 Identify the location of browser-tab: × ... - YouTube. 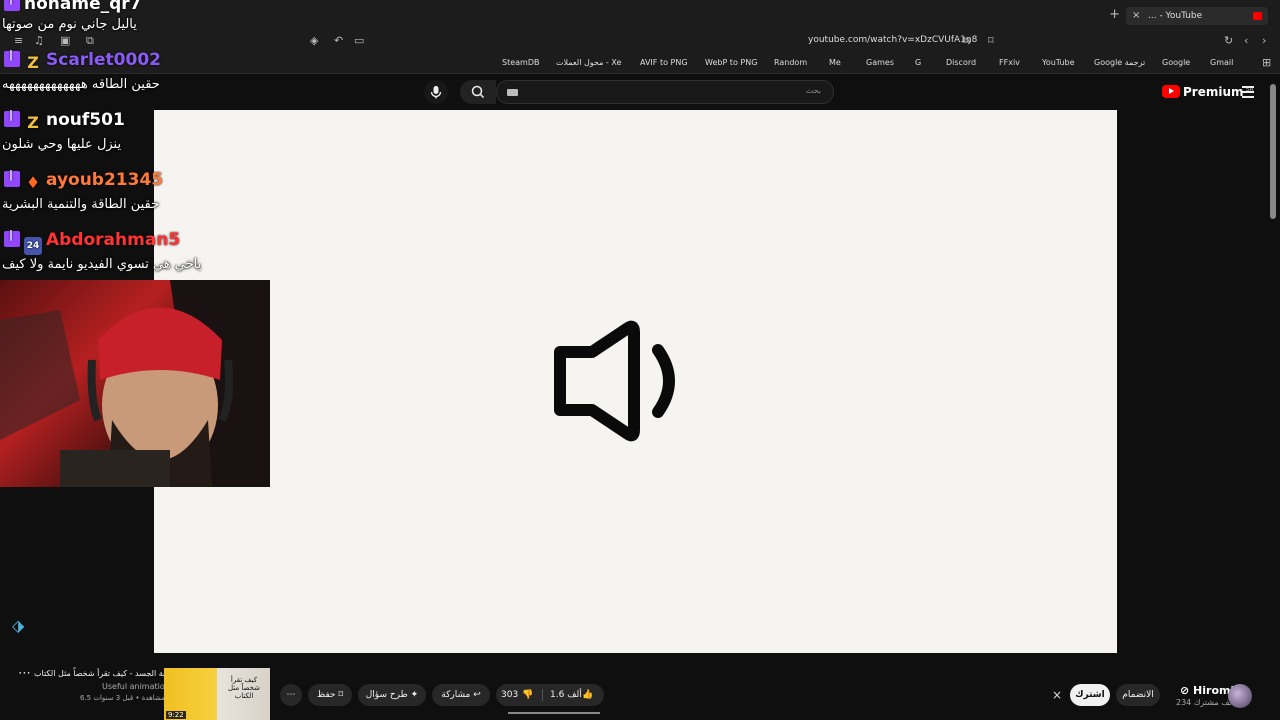
(1197, 16).